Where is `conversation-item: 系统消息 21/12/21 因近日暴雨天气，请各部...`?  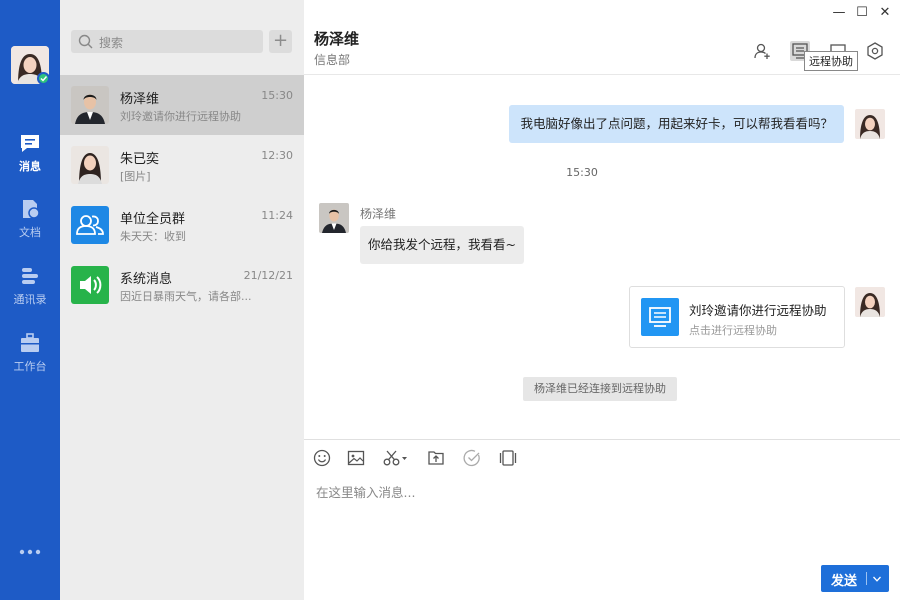 conversation-item: 系统消息 21/12/21 因近日暴雨天气，请各部... is located at coordinates (182, 285).